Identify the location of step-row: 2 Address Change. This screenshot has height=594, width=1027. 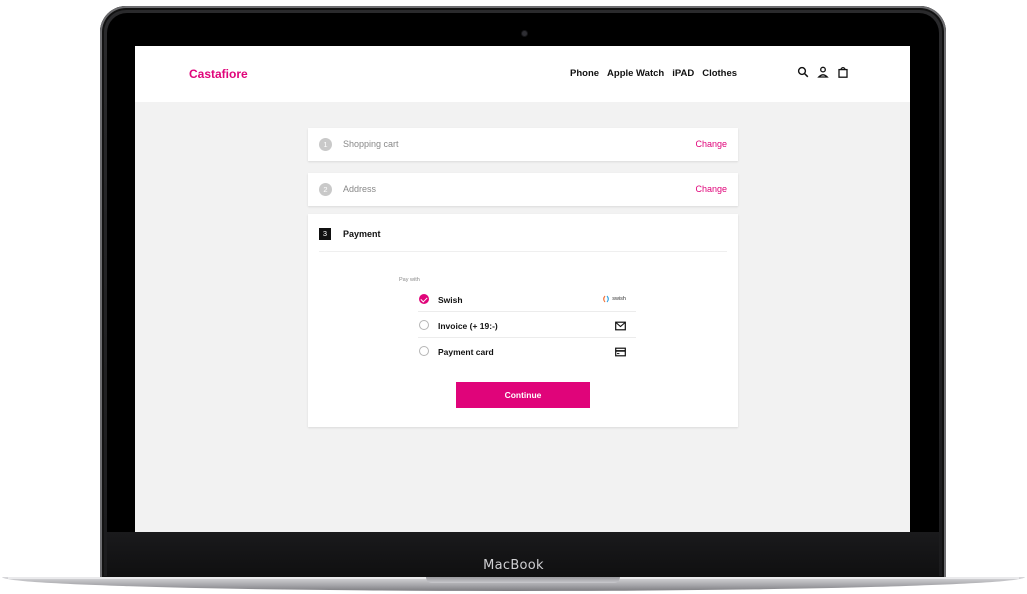
(523, 189).